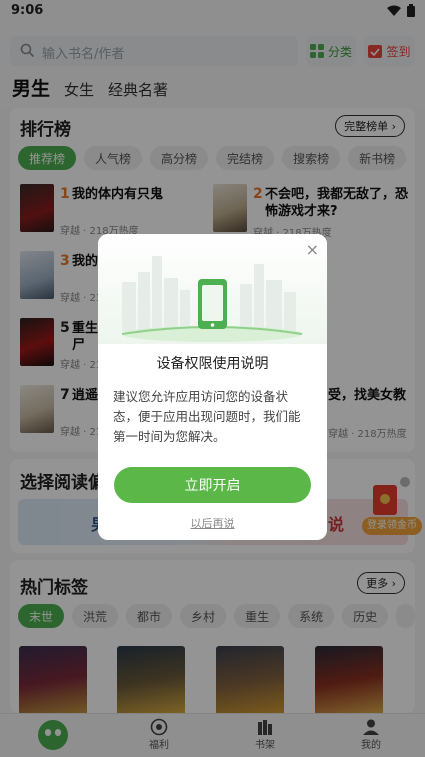  I want to click on dialog-title: 设备权限使用说明, so click(212, 364).